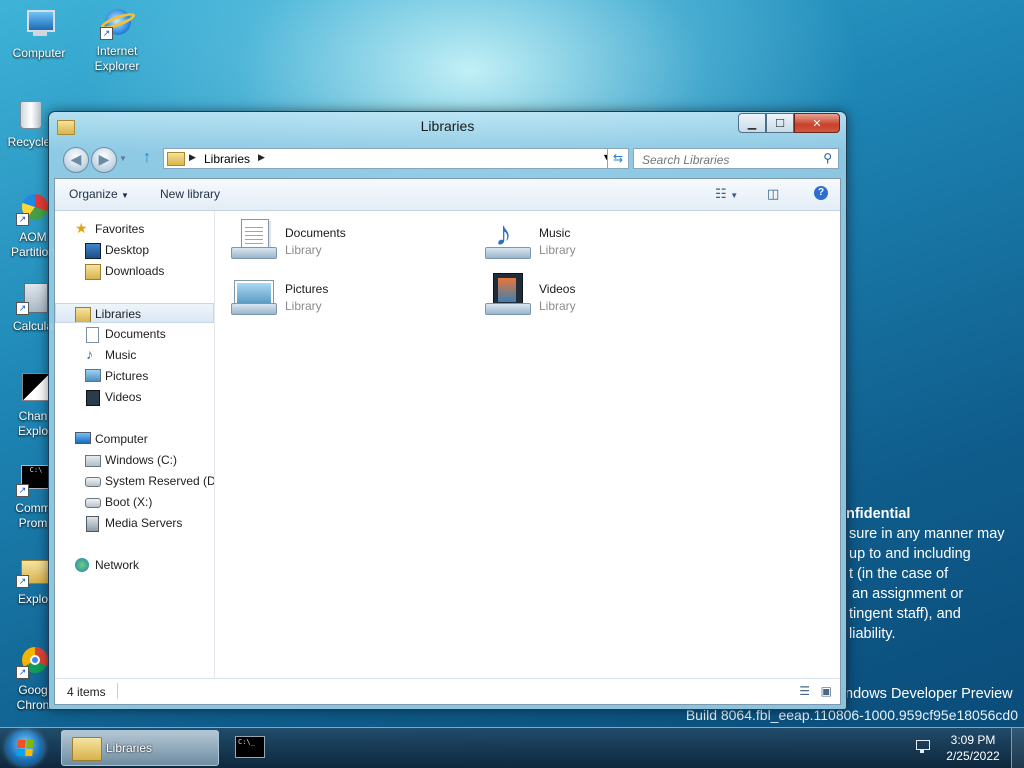 The height and width of the screenshot is (768, 1024). What do you see at coordinates (390, 158) in the screenshot?
I see `address-bar: ▶ Libraries ▶ ▼` at bounding box center [390, 158].